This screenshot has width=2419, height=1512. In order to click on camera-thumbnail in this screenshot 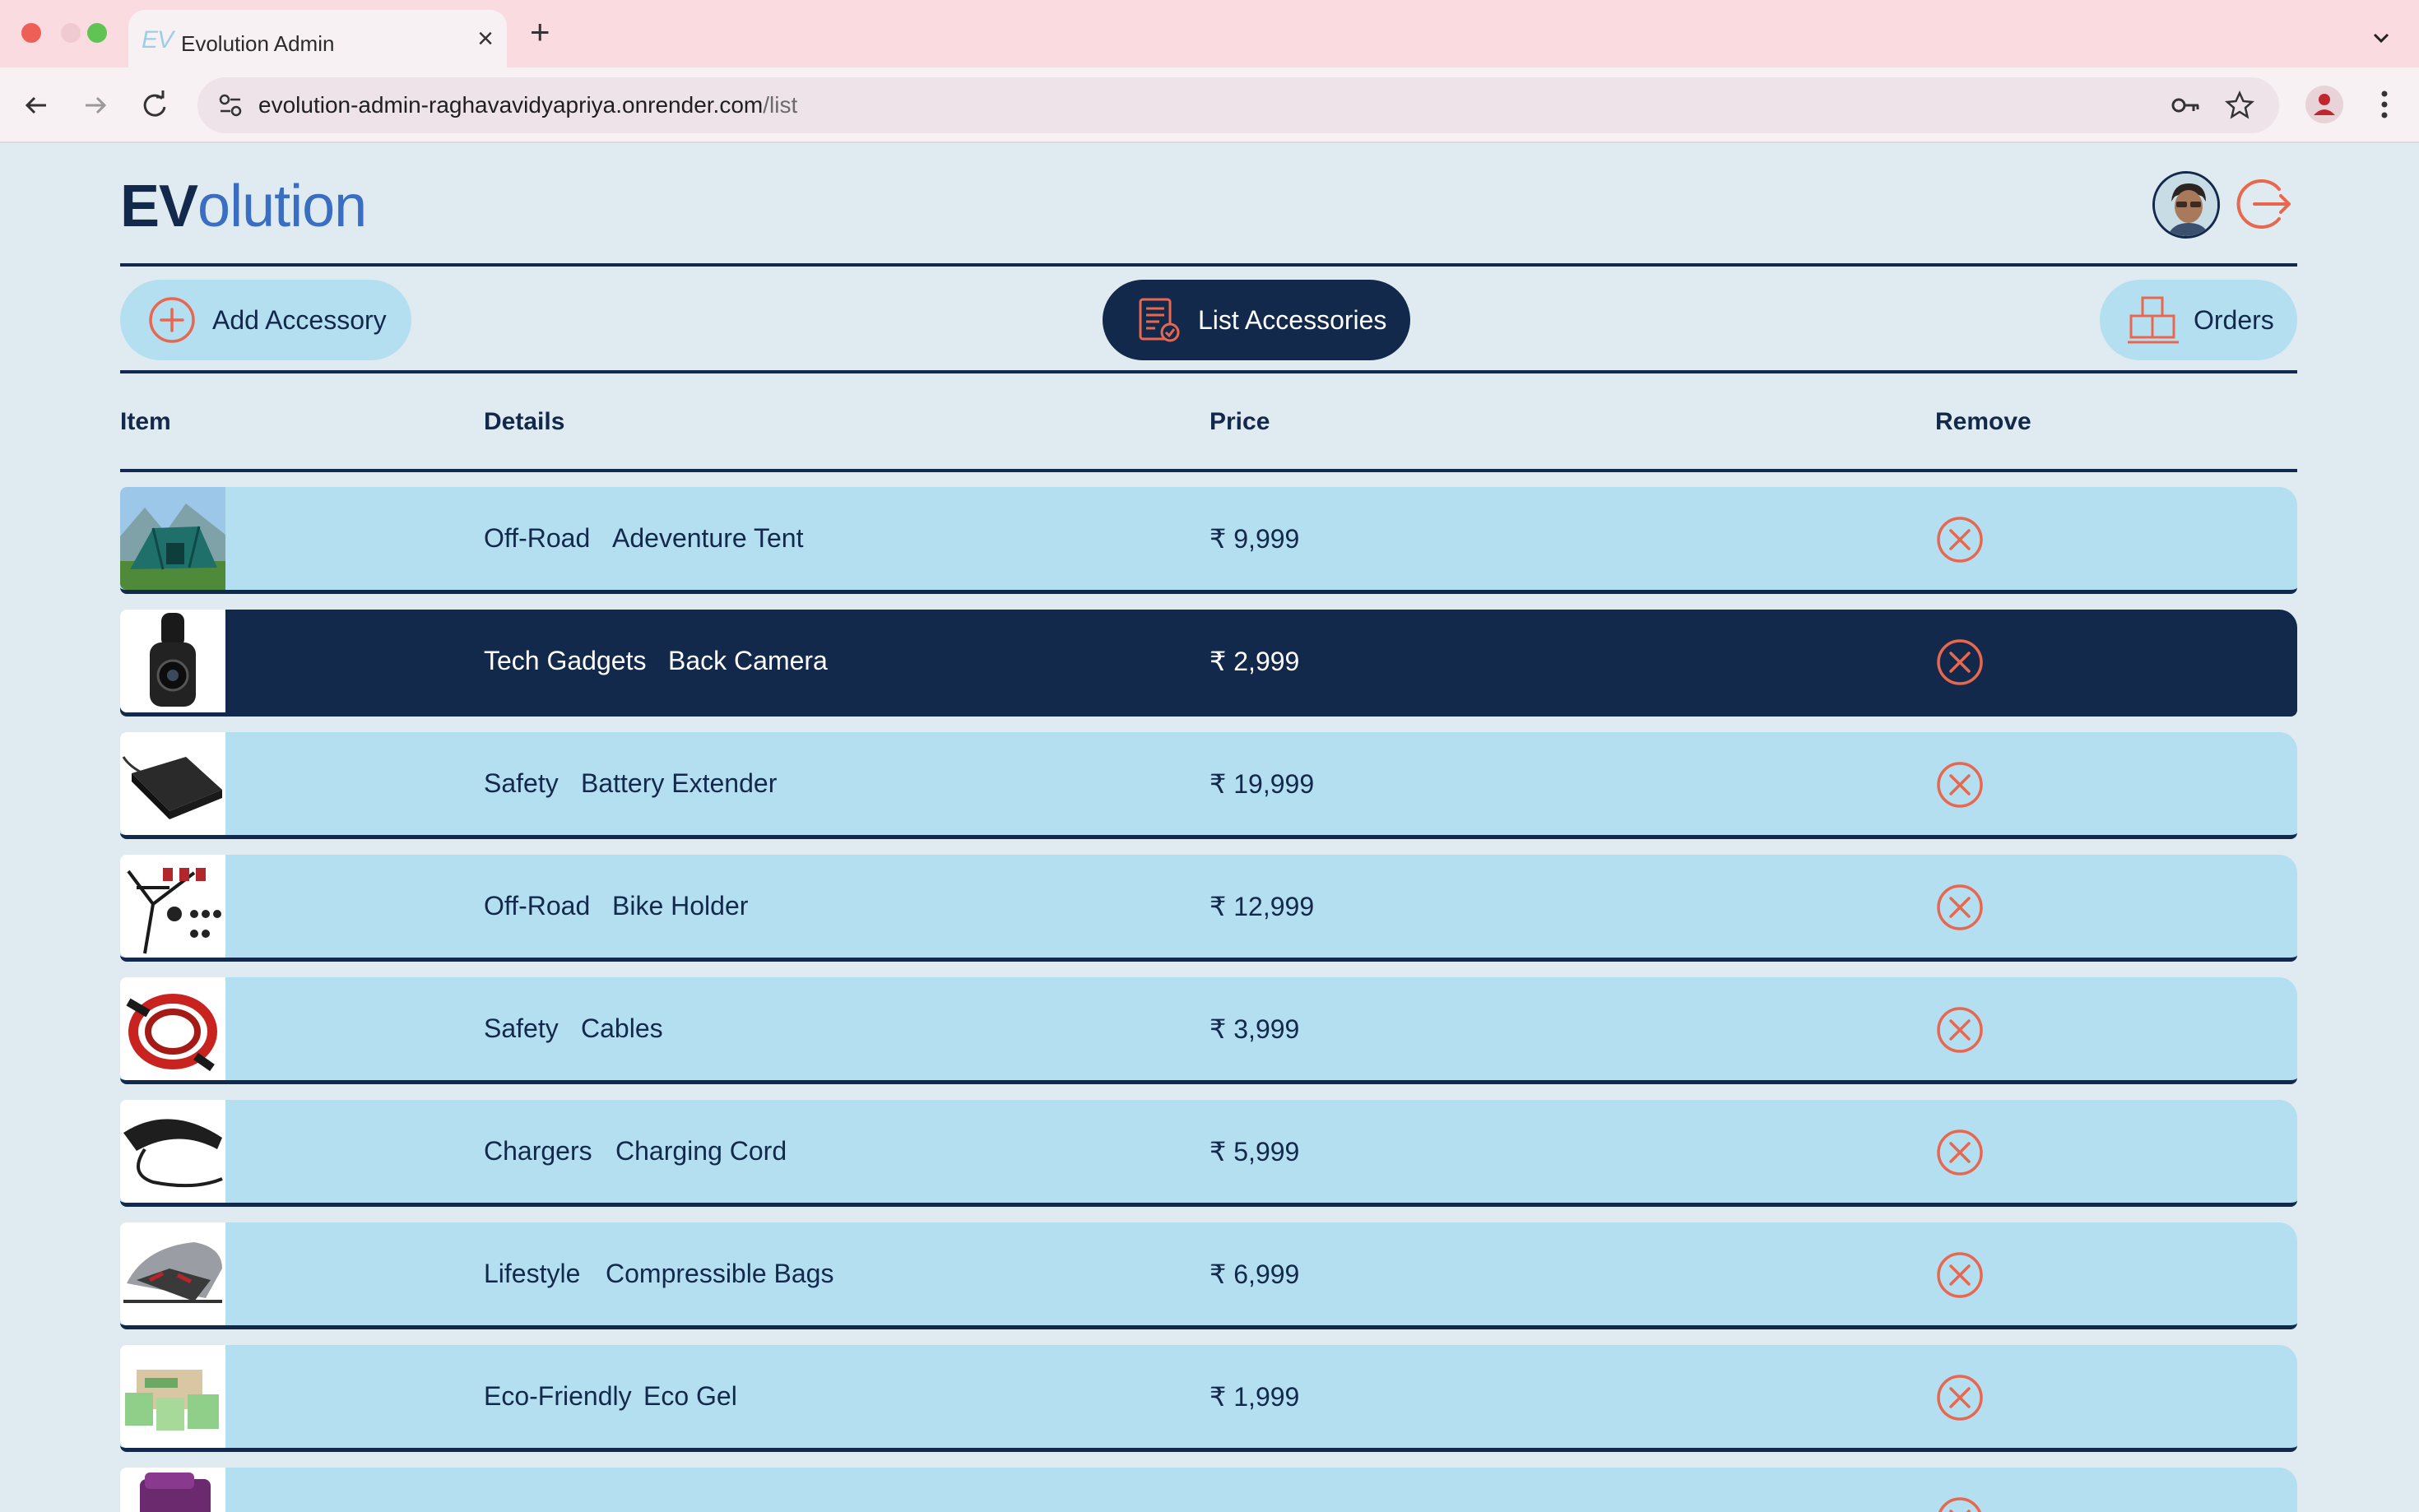, I will do `click(172, 661)`.